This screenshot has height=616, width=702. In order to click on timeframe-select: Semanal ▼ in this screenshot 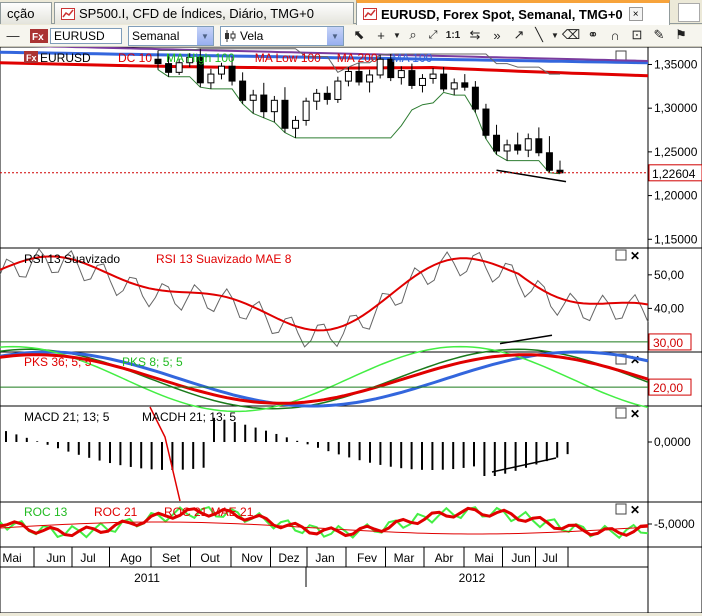, I will do `click(171, 36)`.